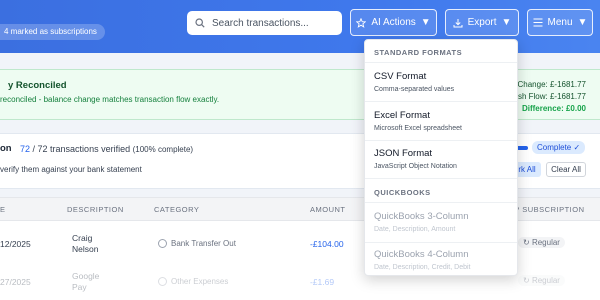 The width and height of the screenshot is (600, 300). I want to click on banner-title: y Reconciled, so click(37, 85).